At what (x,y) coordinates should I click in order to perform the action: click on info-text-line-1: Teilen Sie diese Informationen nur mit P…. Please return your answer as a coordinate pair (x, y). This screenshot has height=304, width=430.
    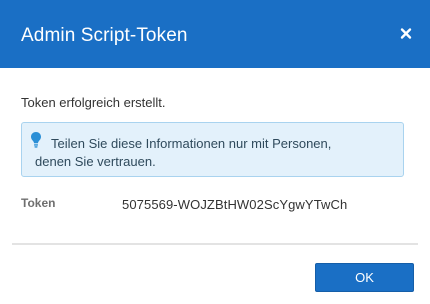
    Looking at the image, I should click on (191, 143).